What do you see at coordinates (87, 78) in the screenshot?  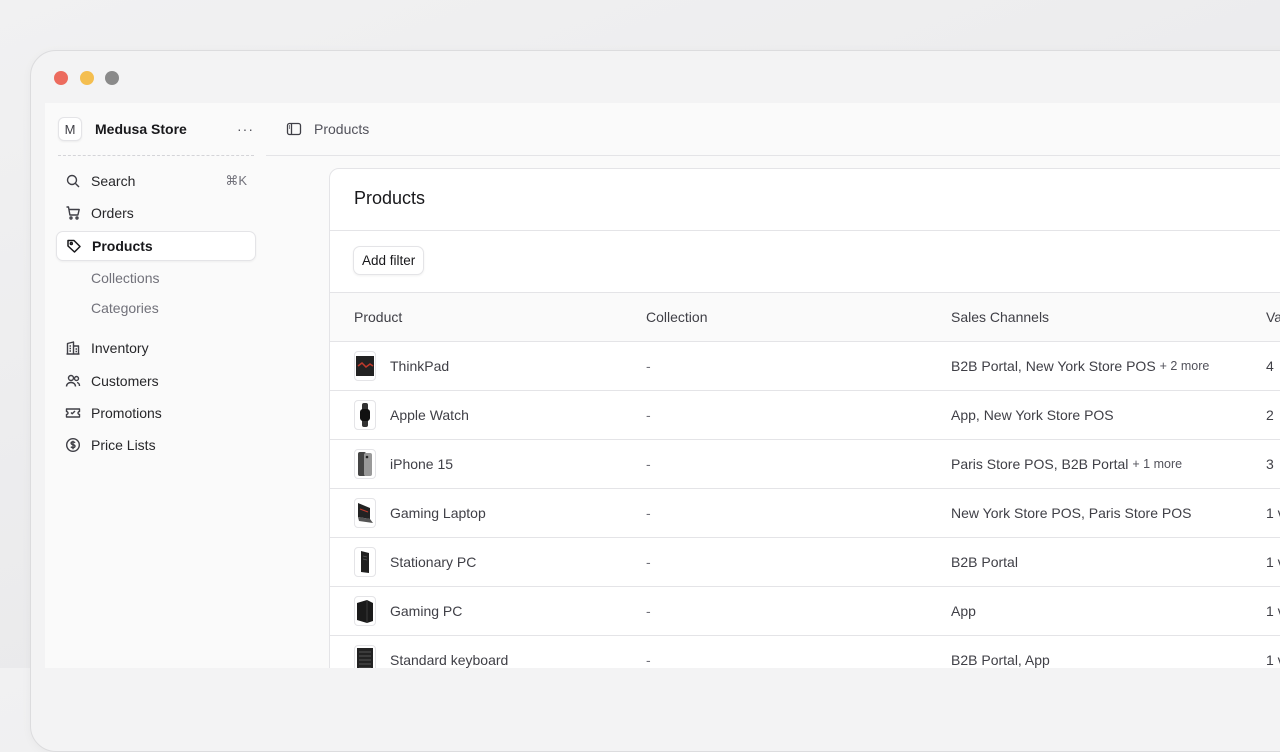 I see `window-minimize-button` at bounding box center [87, 78].